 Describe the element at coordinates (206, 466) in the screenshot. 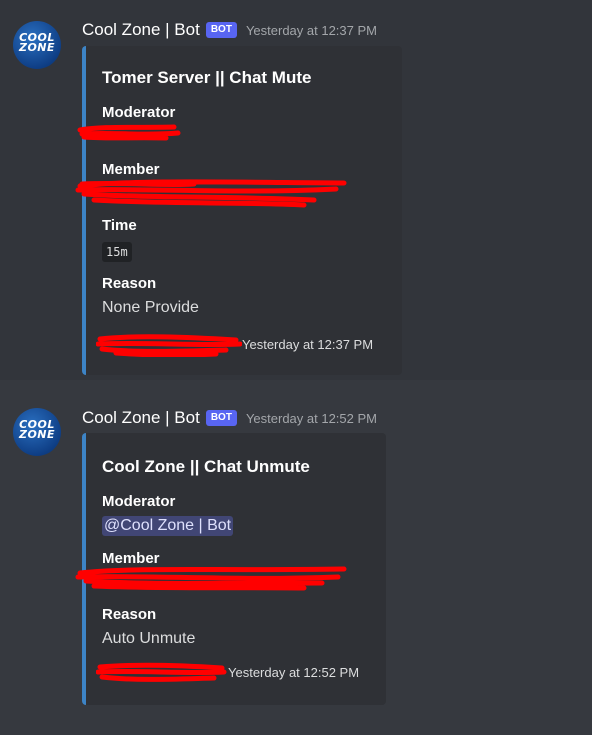

I see `embed-title: Cool Zone || Chat Unmute` at that location.